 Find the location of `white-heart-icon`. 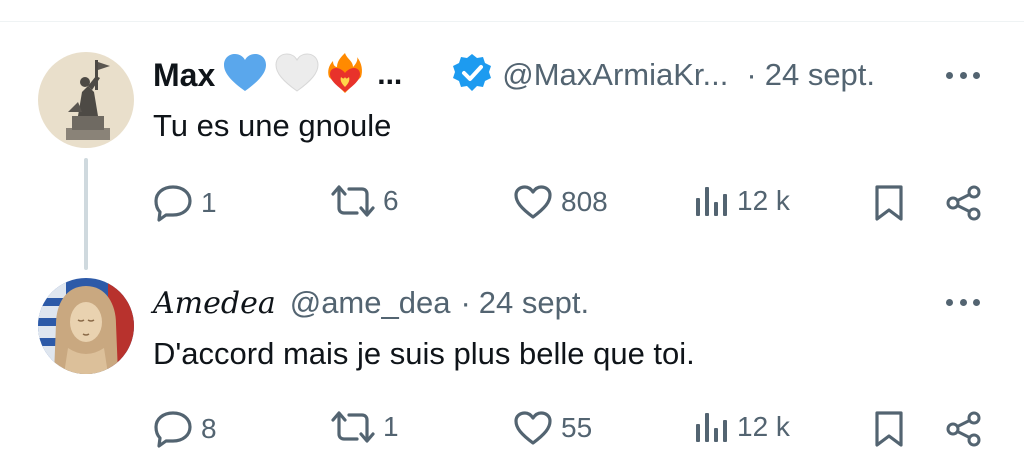

white-heart-icon is located at coordinates (297, 75).